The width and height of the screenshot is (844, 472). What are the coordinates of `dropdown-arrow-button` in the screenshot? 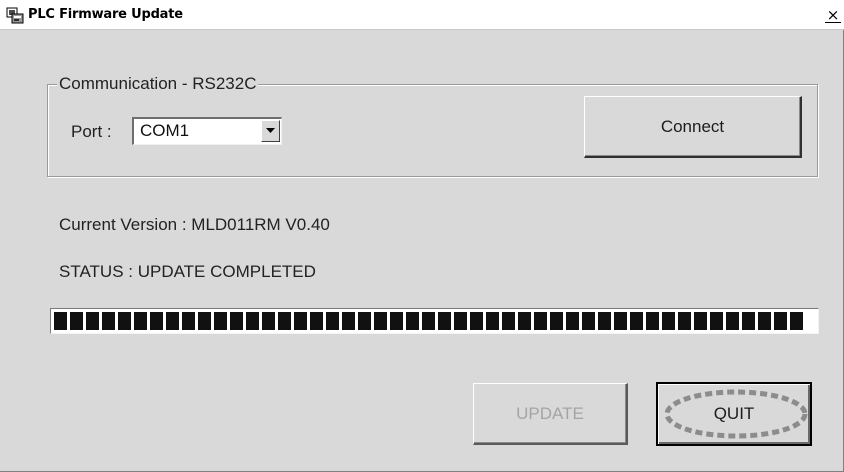 It's located at (270, 131).